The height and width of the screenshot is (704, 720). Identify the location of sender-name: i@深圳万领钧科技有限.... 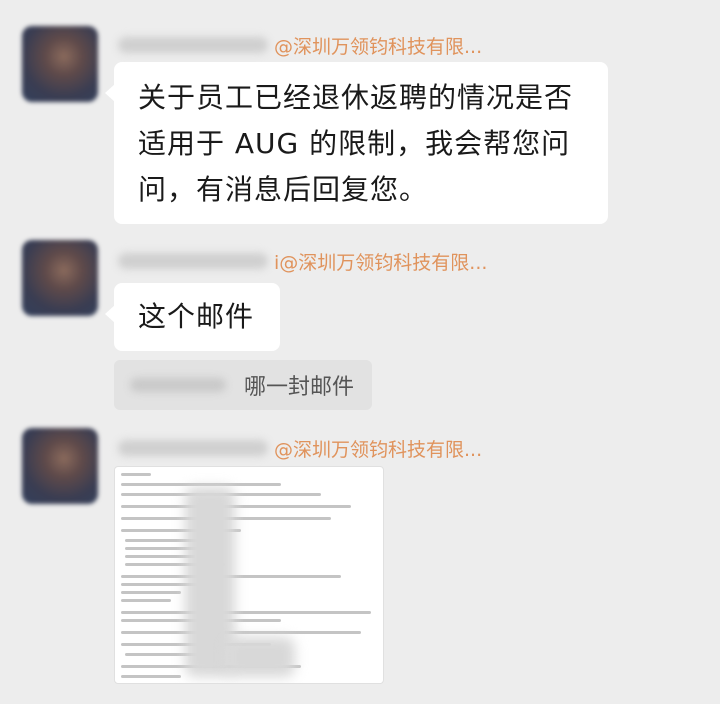
(302, 261).